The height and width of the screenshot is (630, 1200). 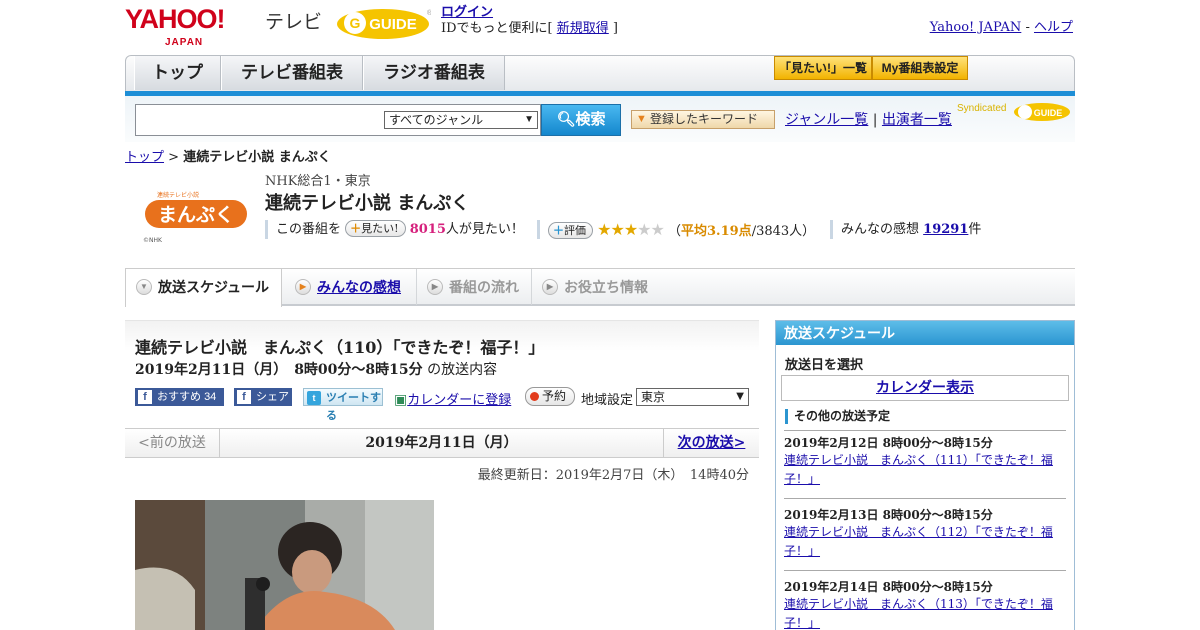 What do you see at coordinates (1048, 113) in the screenshot?
I see `svg-text: GUIDE` at bounding box center [1048, 113].